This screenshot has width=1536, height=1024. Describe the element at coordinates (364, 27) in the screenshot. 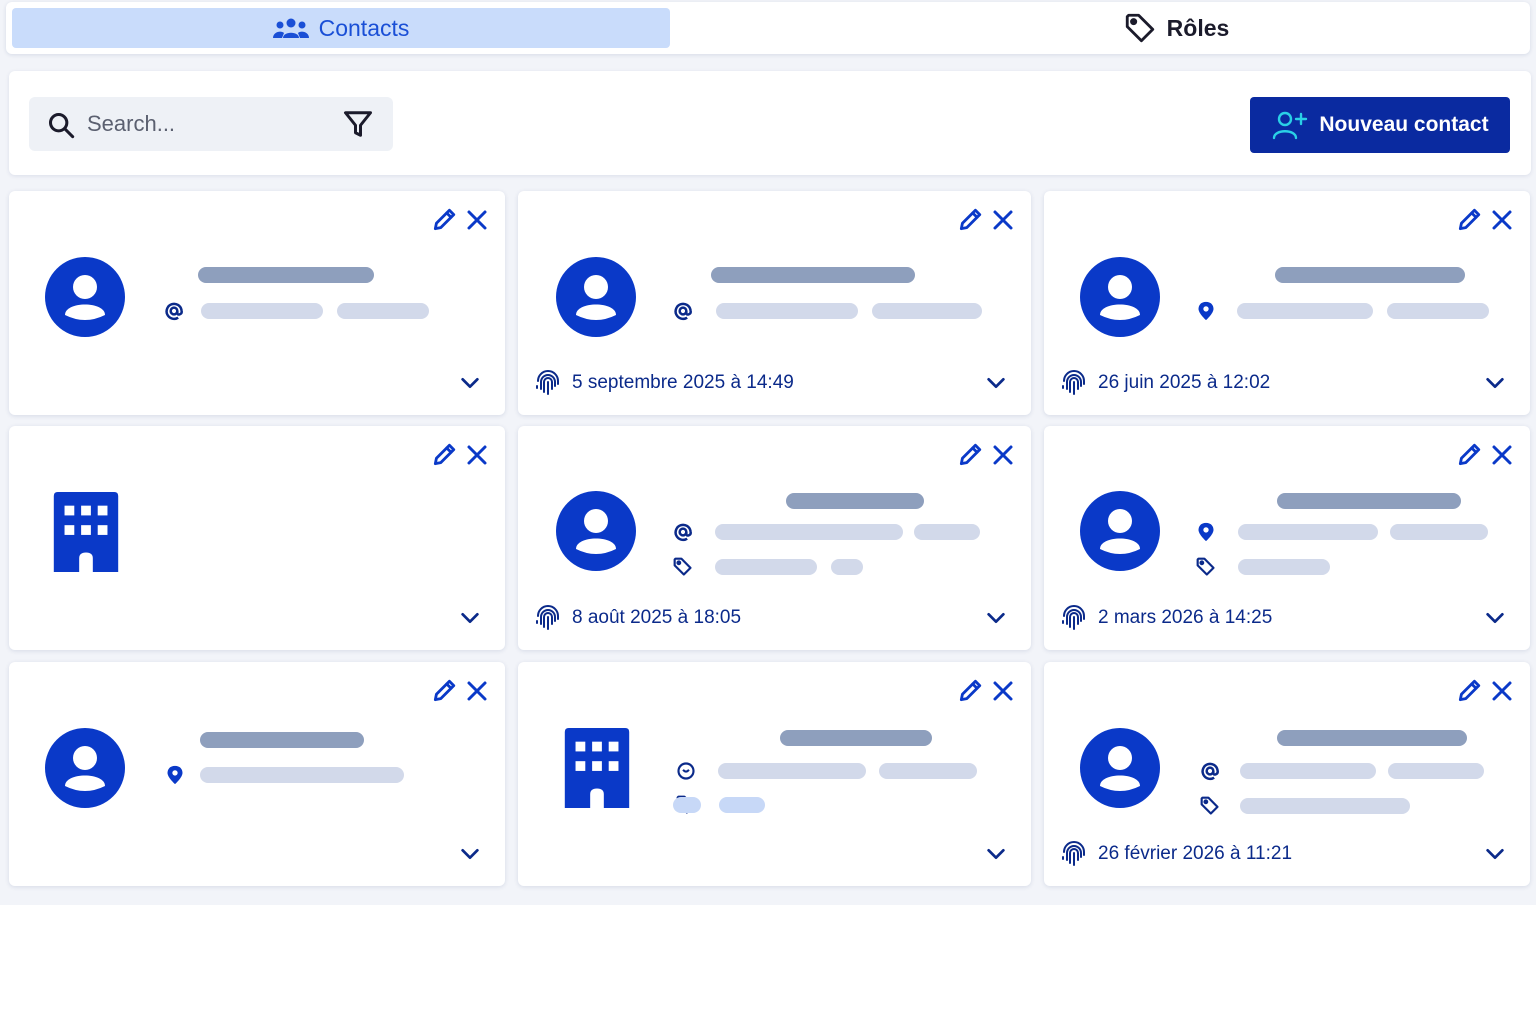

I see `tab-contacts-label: Contacts` at that location.